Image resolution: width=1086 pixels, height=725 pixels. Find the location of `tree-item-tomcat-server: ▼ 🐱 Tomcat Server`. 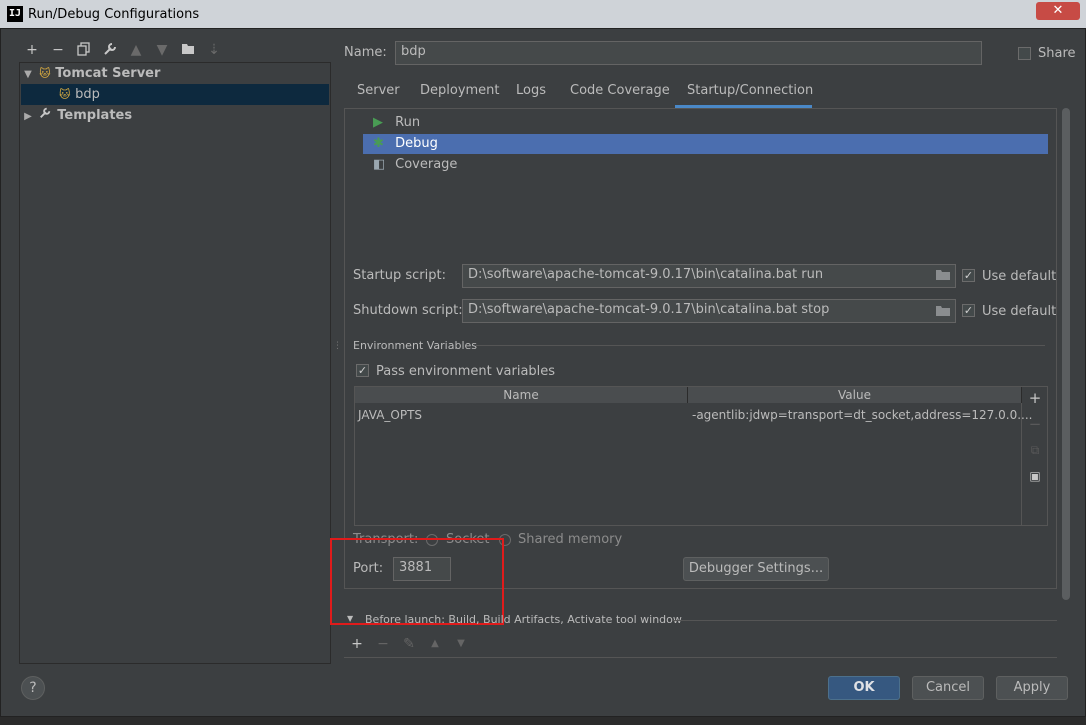

tree-item-tomcat-server: ▼ 🐱 Tomcat Server is located at coordinates (175, 73).